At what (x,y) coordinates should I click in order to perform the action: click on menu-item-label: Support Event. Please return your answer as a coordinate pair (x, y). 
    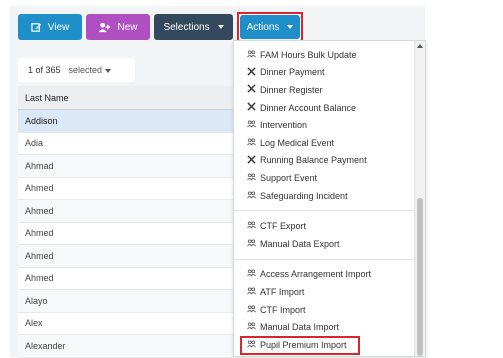
    Looking at the image, I should click on (289, 177).